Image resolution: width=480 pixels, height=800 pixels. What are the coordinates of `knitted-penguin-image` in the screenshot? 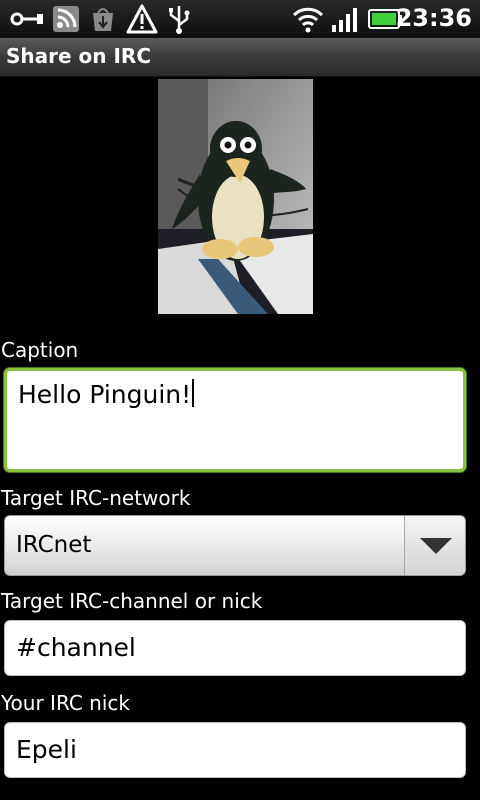 It's located at (235, 196).